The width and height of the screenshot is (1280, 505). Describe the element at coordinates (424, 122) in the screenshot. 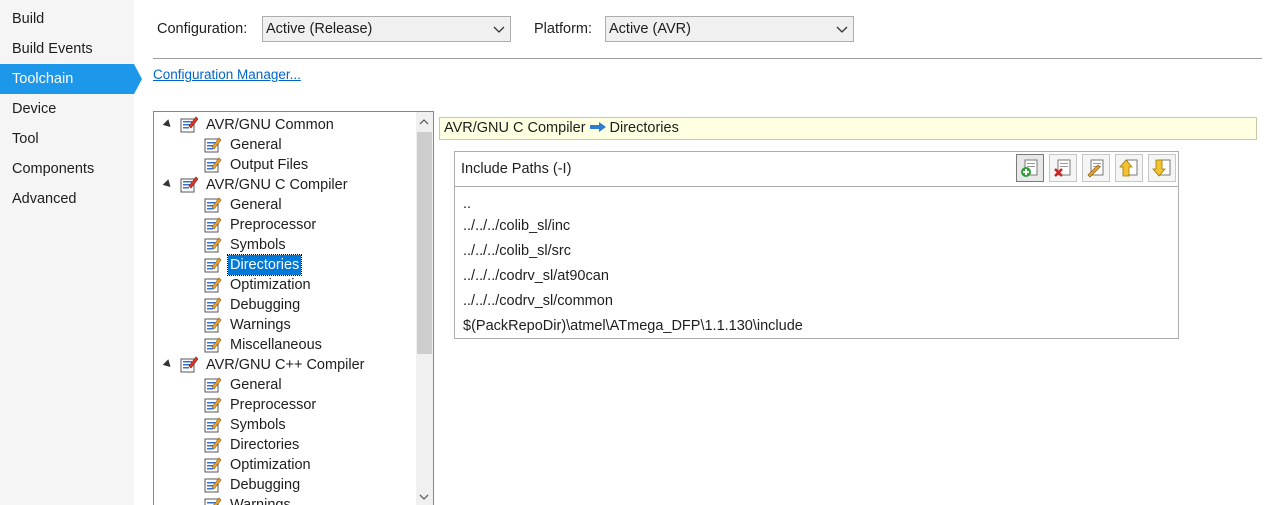

I see `scroll-up-icon` at that location.